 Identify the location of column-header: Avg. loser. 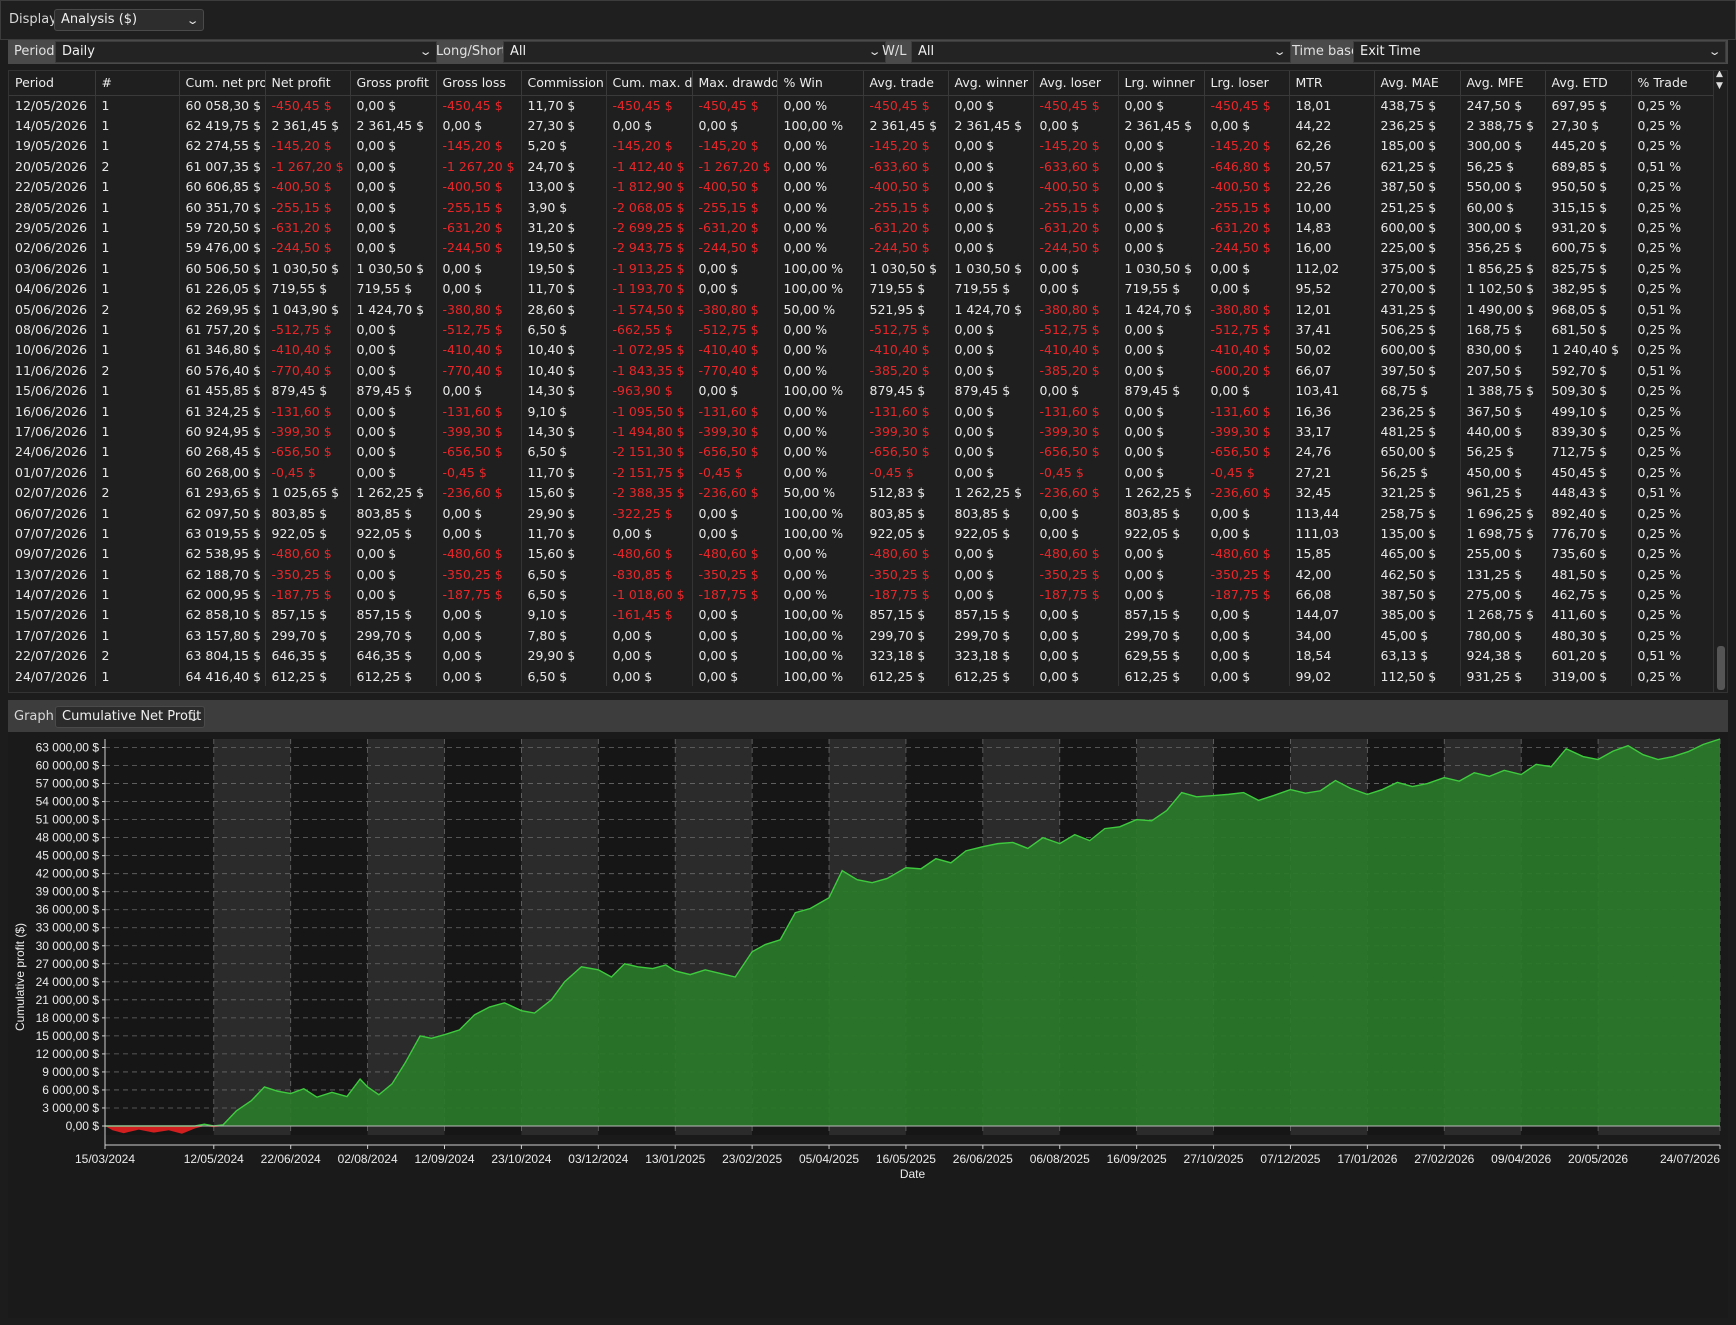
(1076, 83).